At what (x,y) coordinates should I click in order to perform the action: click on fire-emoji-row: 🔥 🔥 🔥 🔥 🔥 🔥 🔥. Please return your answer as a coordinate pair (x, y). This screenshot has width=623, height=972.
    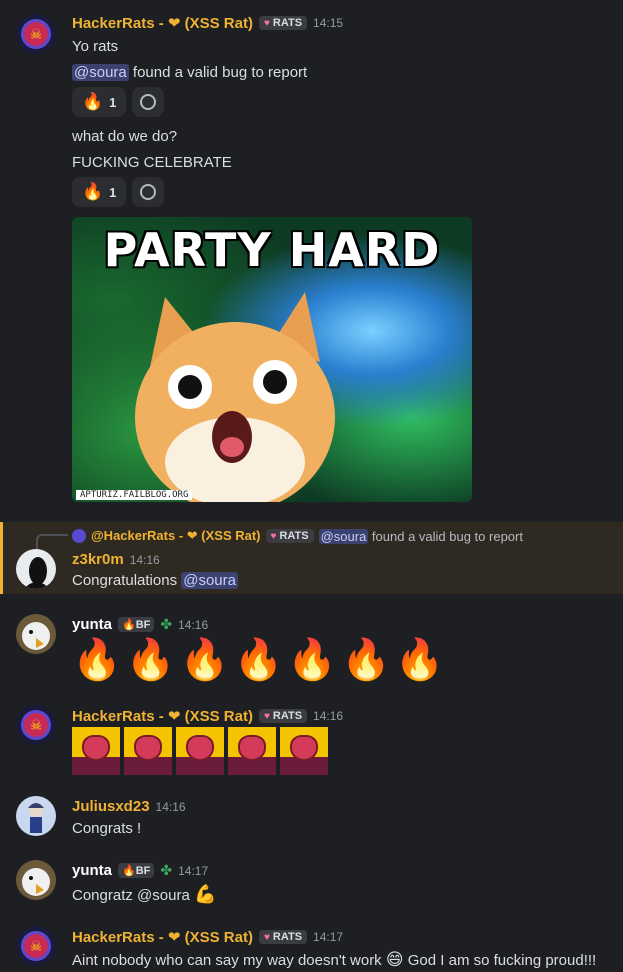
    Looking at the image, I should click on (258, 660).